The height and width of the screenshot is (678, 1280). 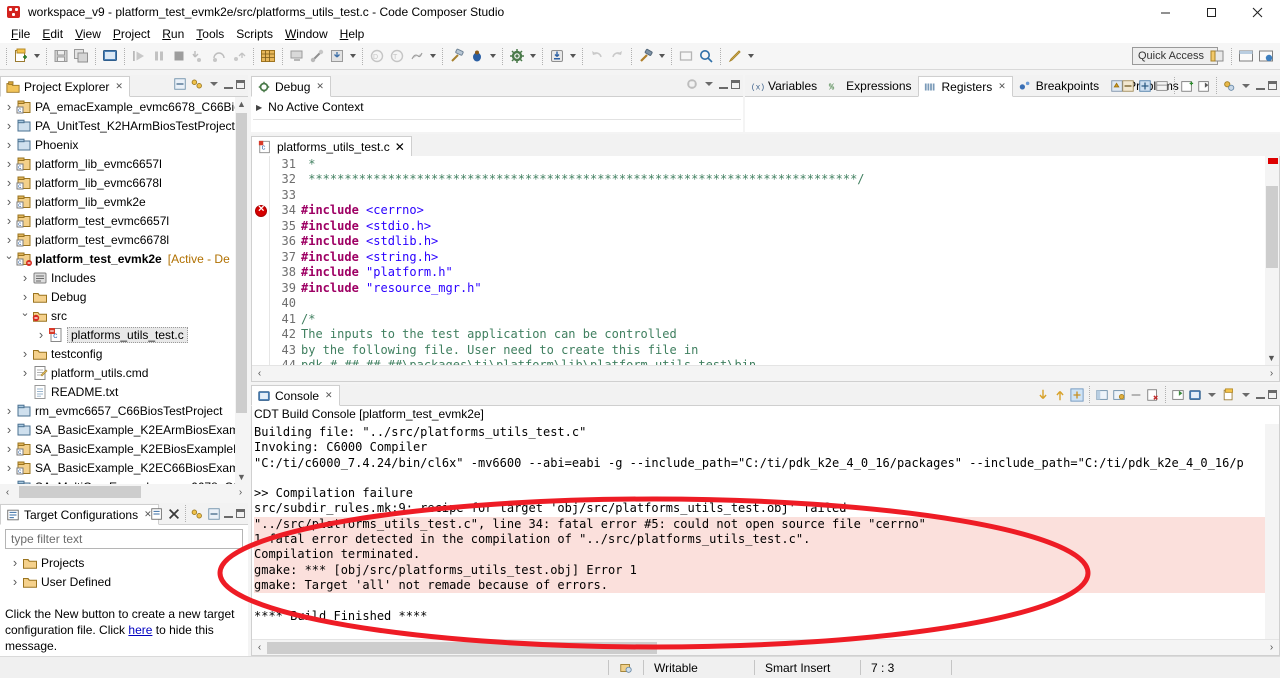 What do you see at coordinates (1102, 395) in the screenshot?
I see `show-console-icon` at bounding box center [1102, 395].